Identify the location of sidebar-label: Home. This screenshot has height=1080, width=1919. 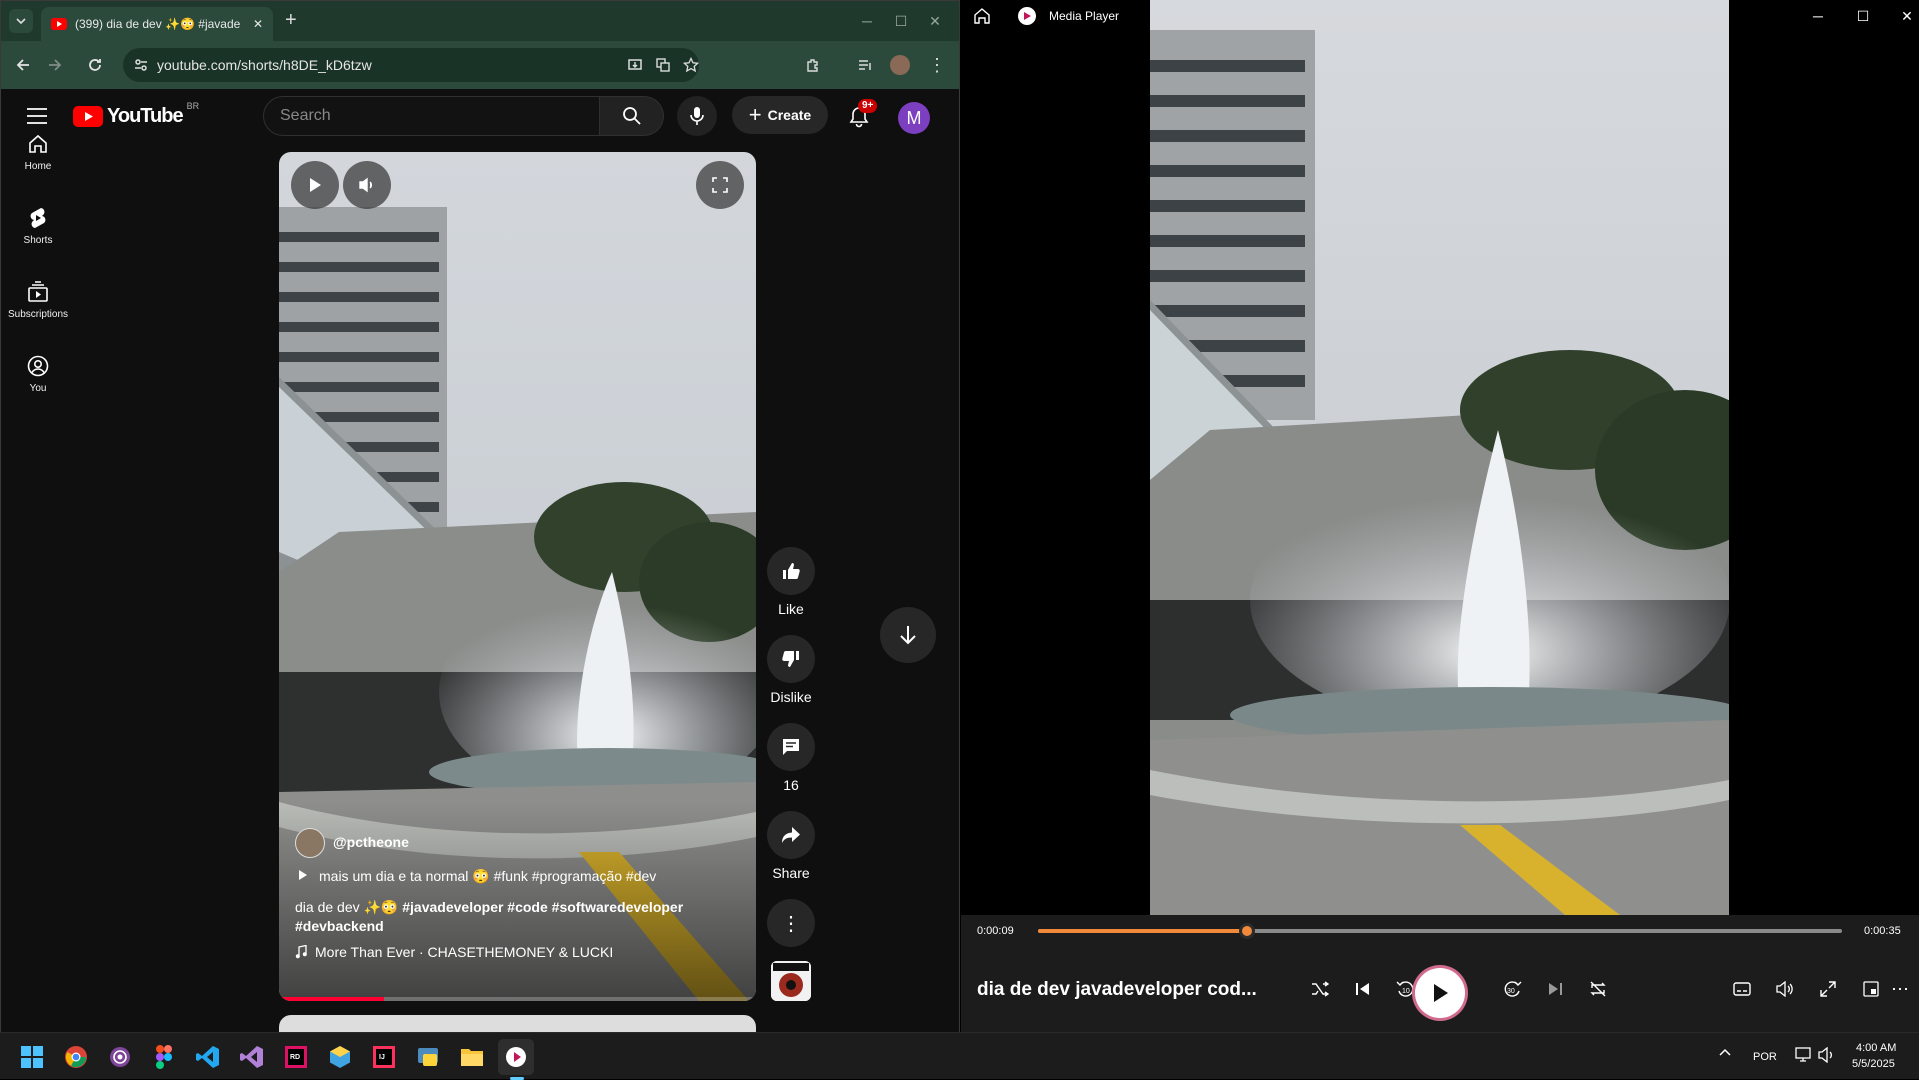
(38, 166).